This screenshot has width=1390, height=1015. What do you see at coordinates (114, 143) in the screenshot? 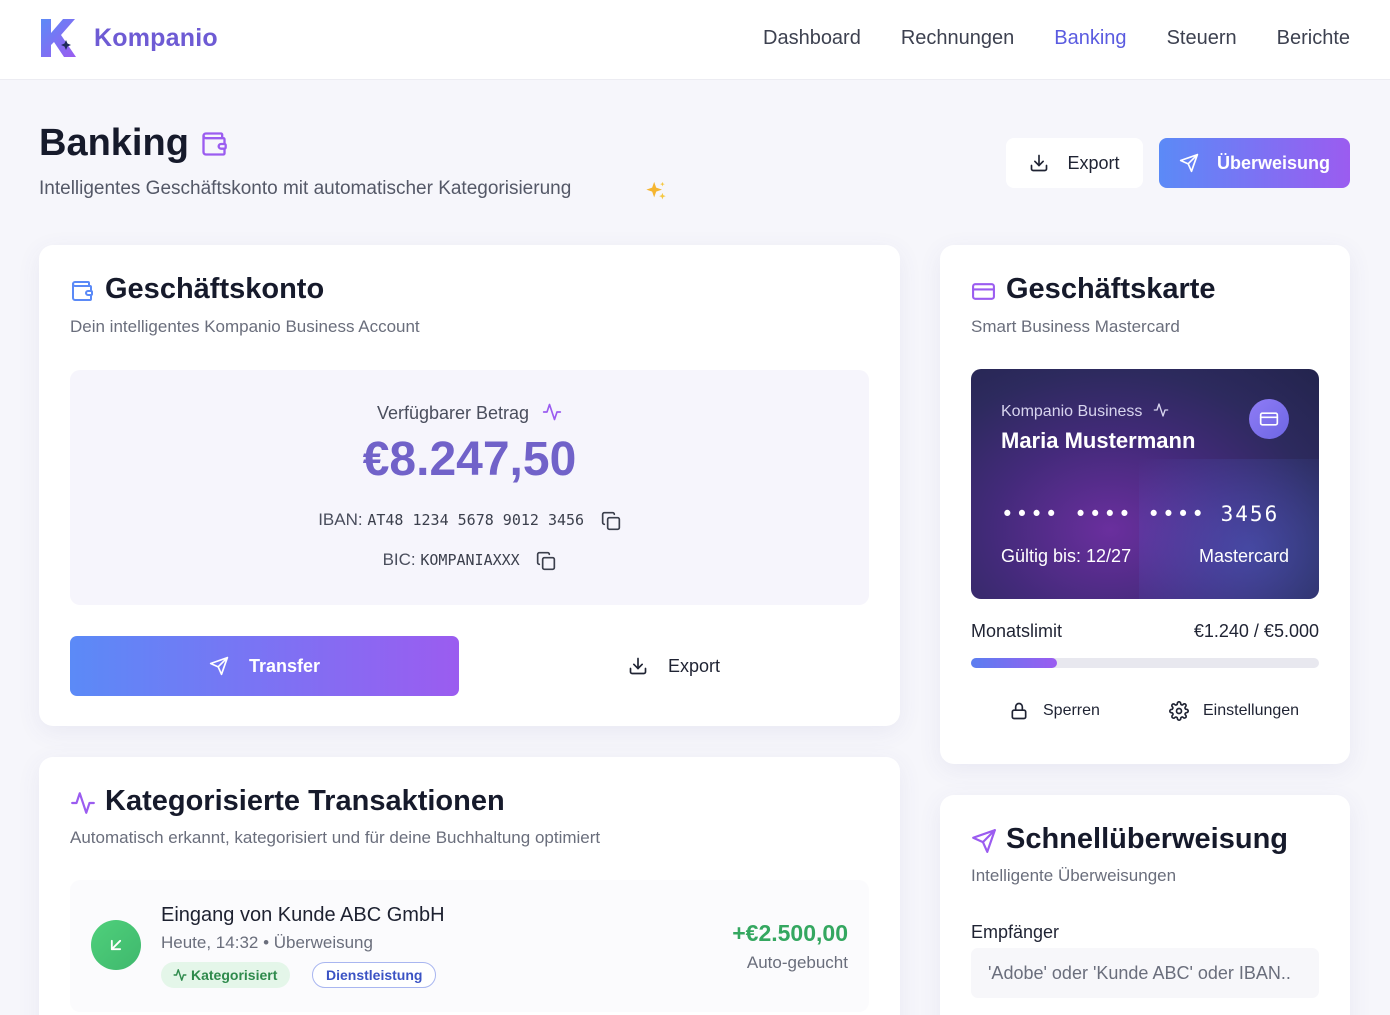
I see `page-title: Banking` at bounding box center [114, 143].